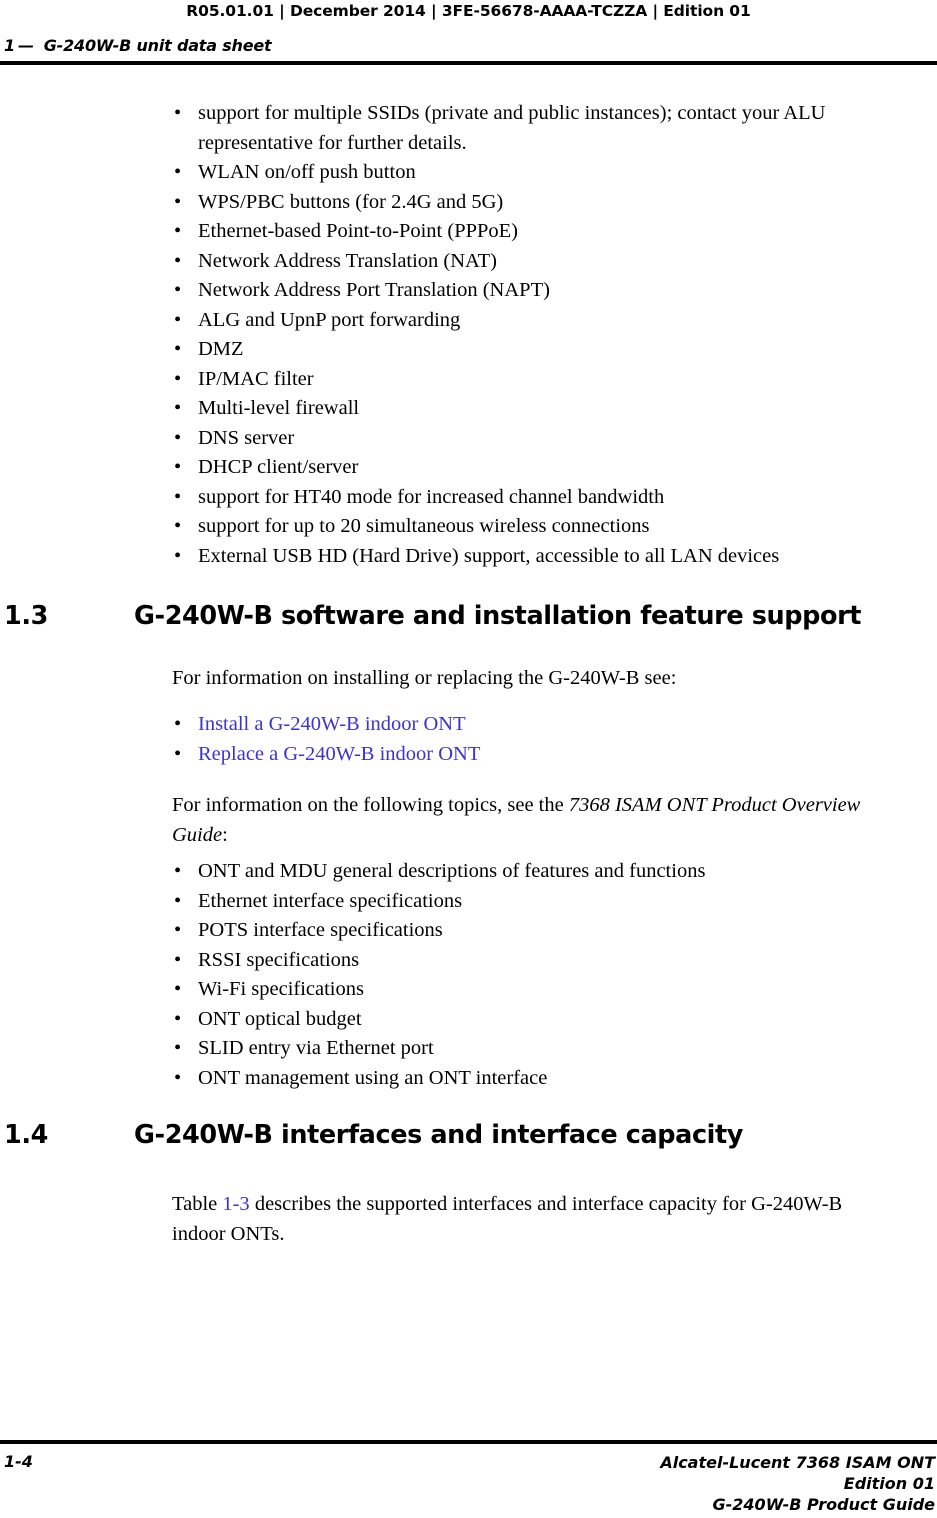 This screenshot has height=1518, width=937. Describe the element at coordinates (225, 834) in the screenshot. I see `topics-intro-suffix: :` at that location.